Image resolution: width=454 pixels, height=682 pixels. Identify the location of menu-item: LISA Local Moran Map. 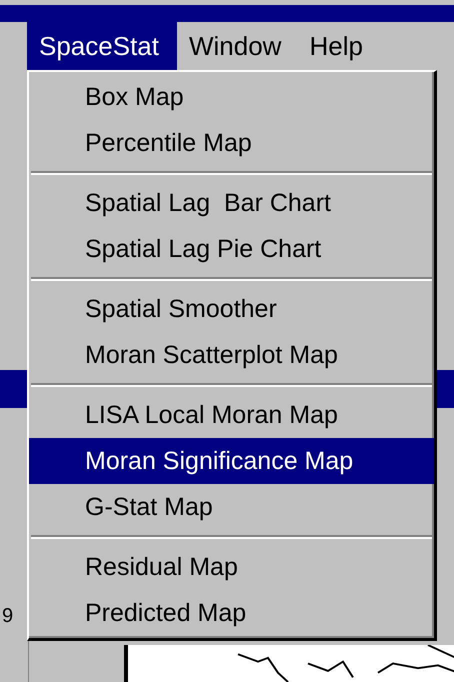
(231, 415).